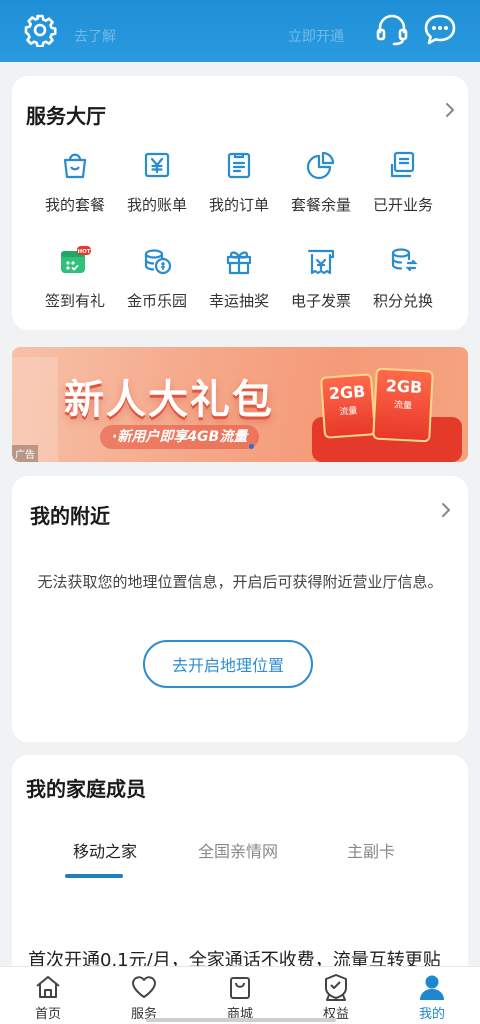 Image resolution: width=480 pixels, height=1024 pixels. I want to click on receipt-icon, so click(321, 261).